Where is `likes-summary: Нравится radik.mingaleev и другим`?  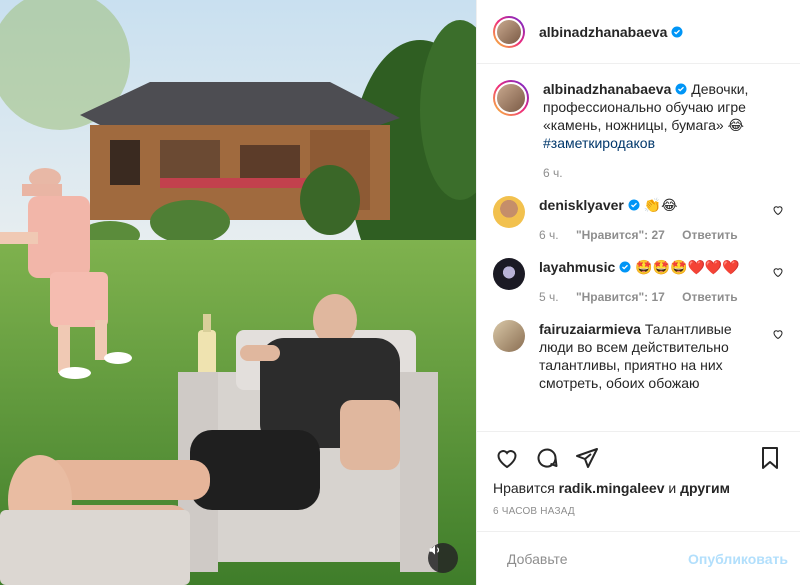 likes-summary: Нравится radik.mingaleev и другим is located at coordinates (638, 488).